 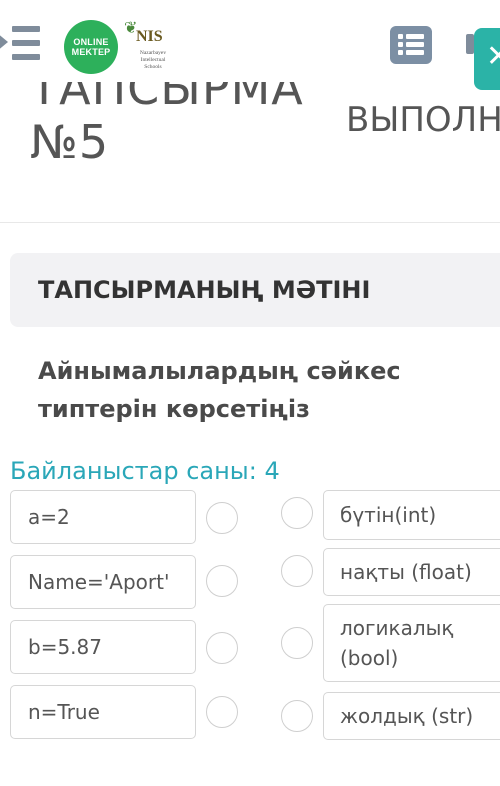 I want to click on right-item-float: нақты (float), so click(x=411, y=572).